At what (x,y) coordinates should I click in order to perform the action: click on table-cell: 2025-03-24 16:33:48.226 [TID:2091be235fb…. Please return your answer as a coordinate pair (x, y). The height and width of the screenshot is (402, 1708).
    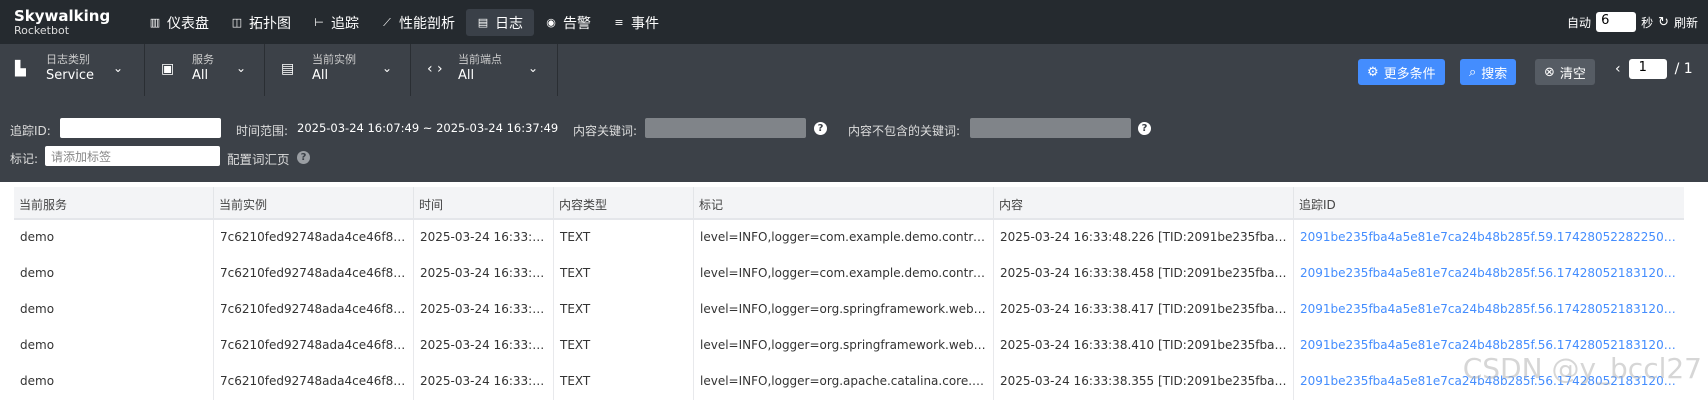
    Looking at the image, I should click on (1144, 238).